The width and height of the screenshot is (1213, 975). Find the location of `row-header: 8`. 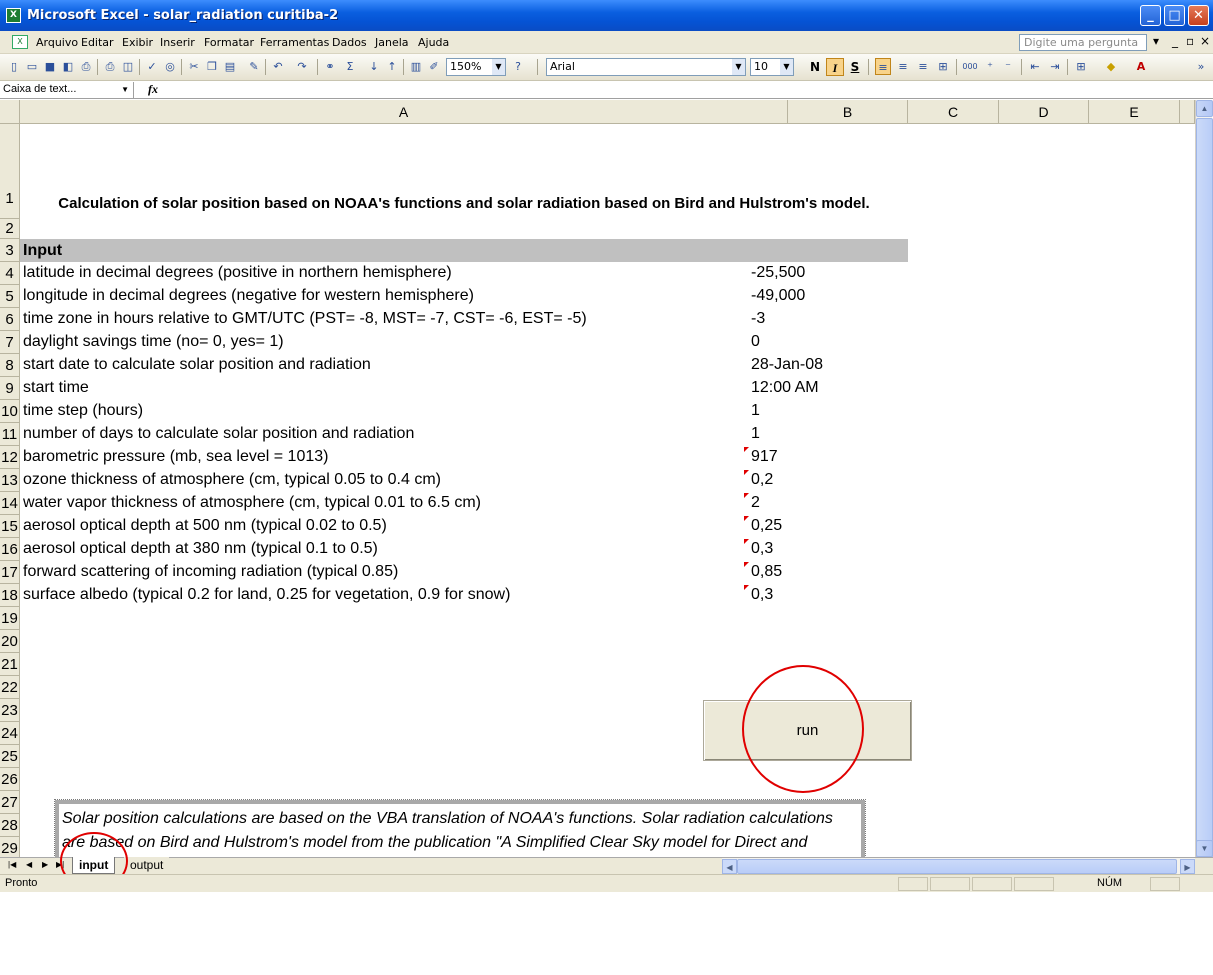

row-header: 8 is located at coordinates (10, 365).